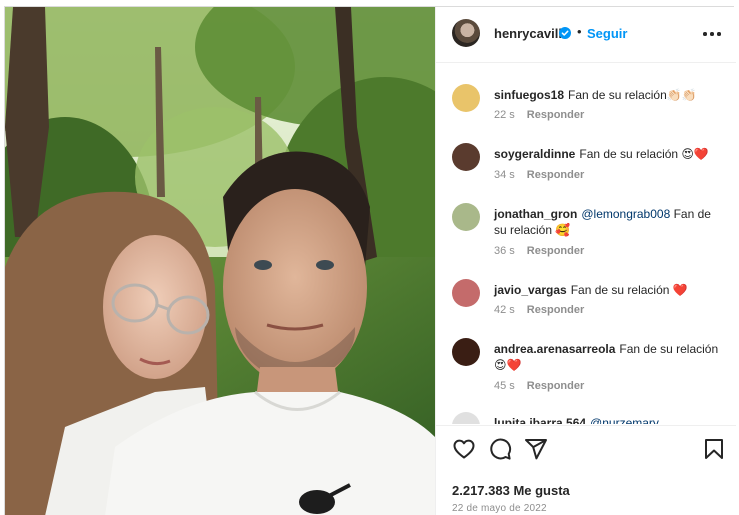 This screenshot has width=739, height=515. I want to click on comment-time: 42 s, so click(504, 310).